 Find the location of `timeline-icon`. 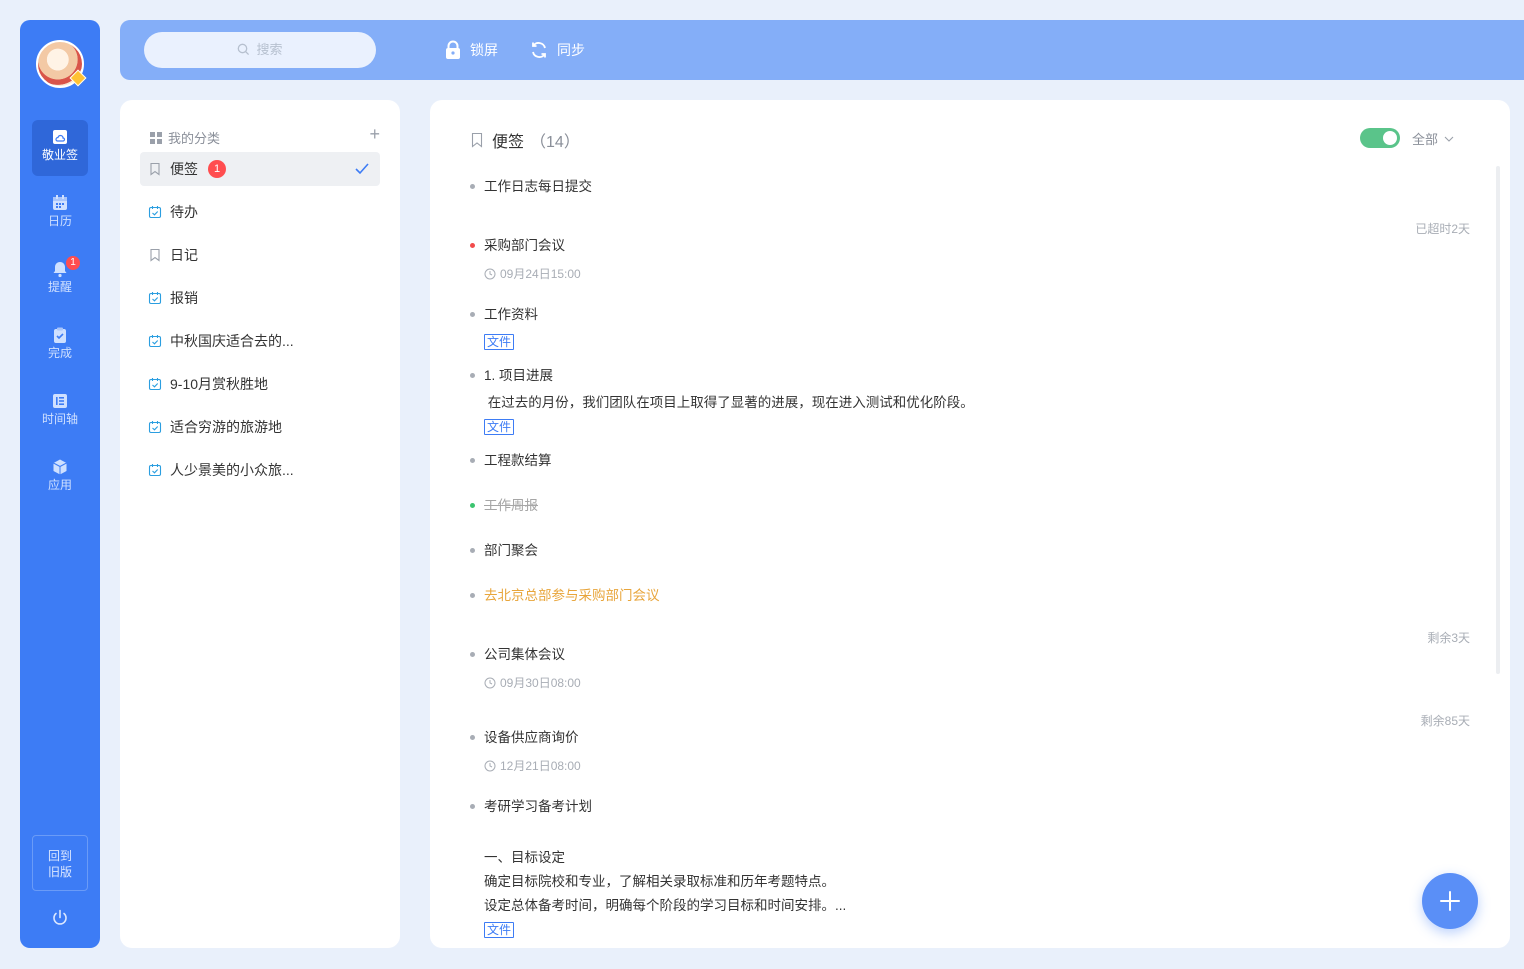

timeline-icon is located at coordinates (60, 401).